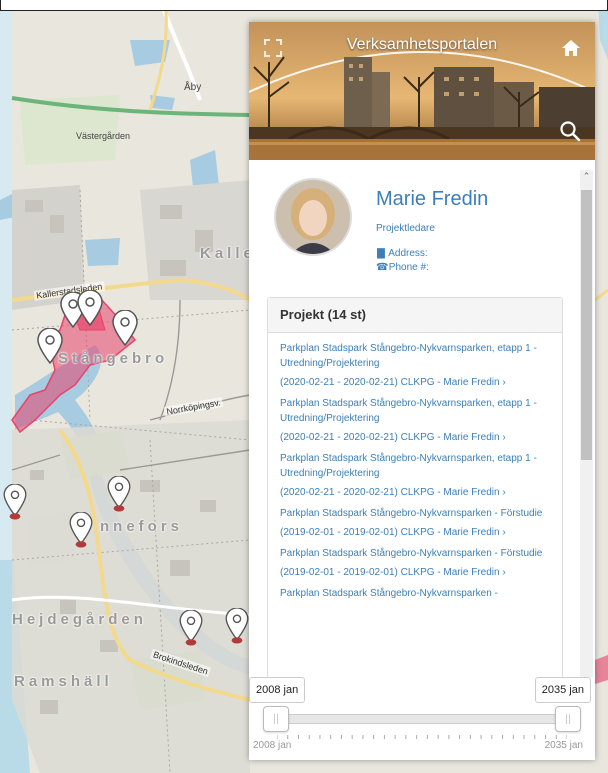  What do you see at coordinates (422, 44) in the screenshot?
I see `portal-title: Verksamhetsportalen` at bounding box center [422, 44].